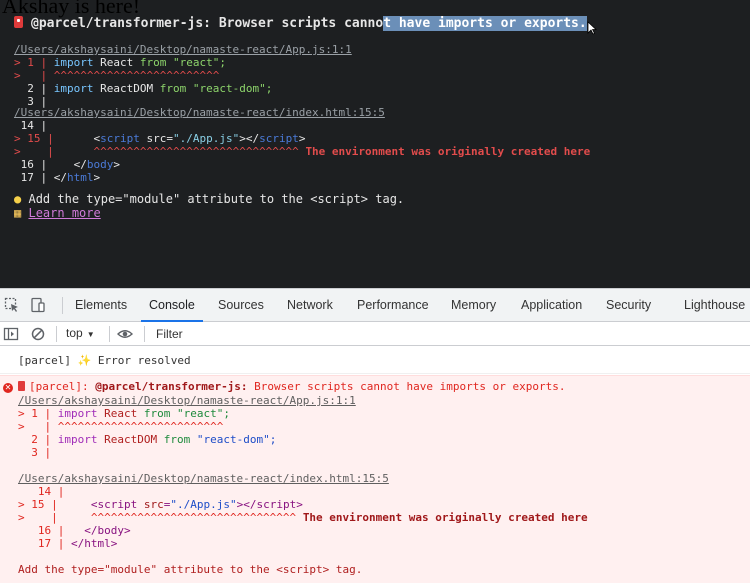 Image resolution: width=750 pixels, height=583 pixels. What do you see at coordinates (160, 138) in the screenshot?
I see `overlay-code-line: > 15 | <script src="./App.js"></script>` at bounding box center [160, 138].